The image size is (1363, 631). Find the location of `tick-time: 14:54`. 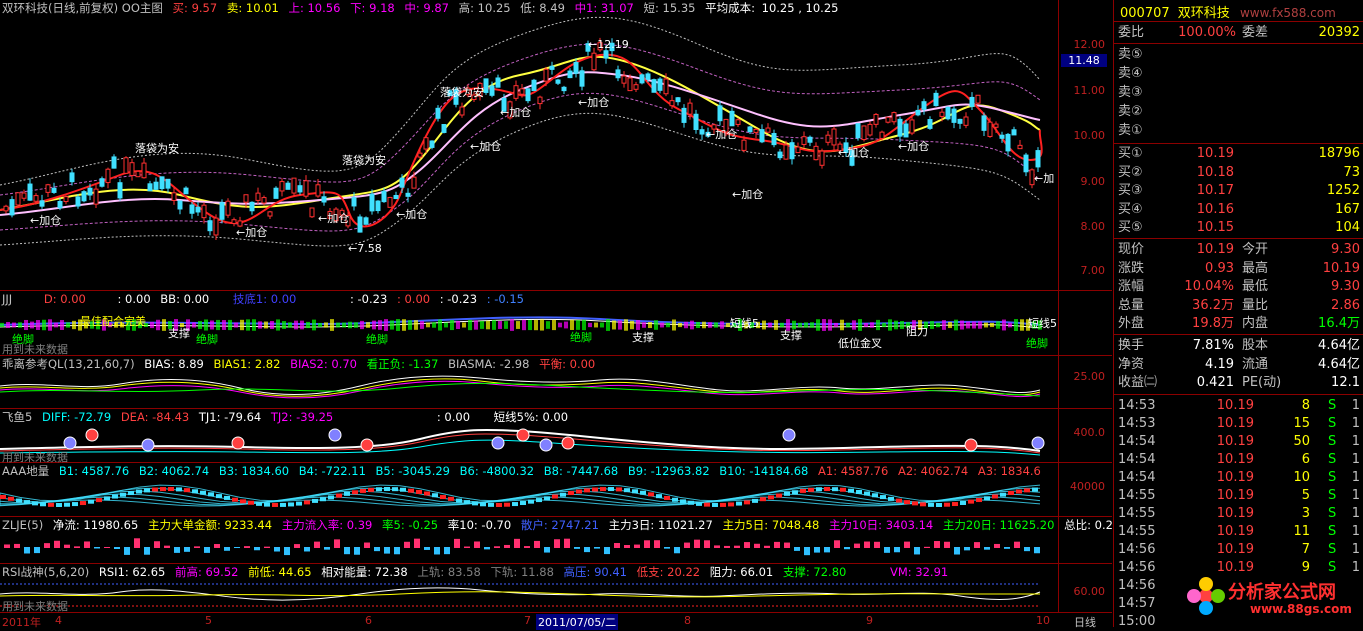

tick-time: 14:54 is located at coordinates (1137, 459).